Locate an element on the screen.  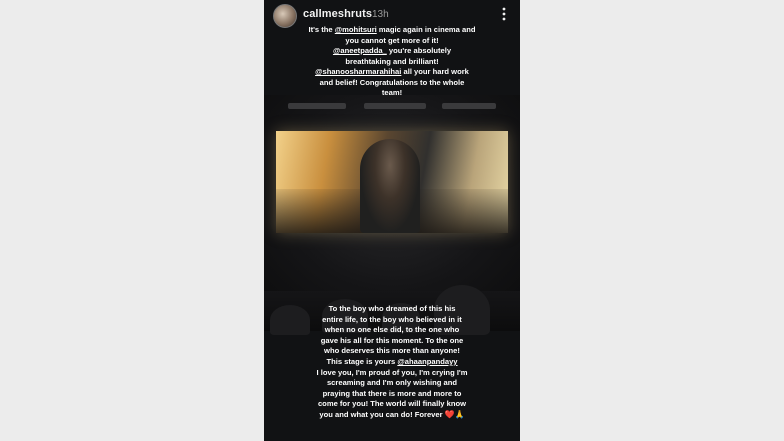
caption-line: To the boy who dreamed of this his is located at coordinates (392, 308).